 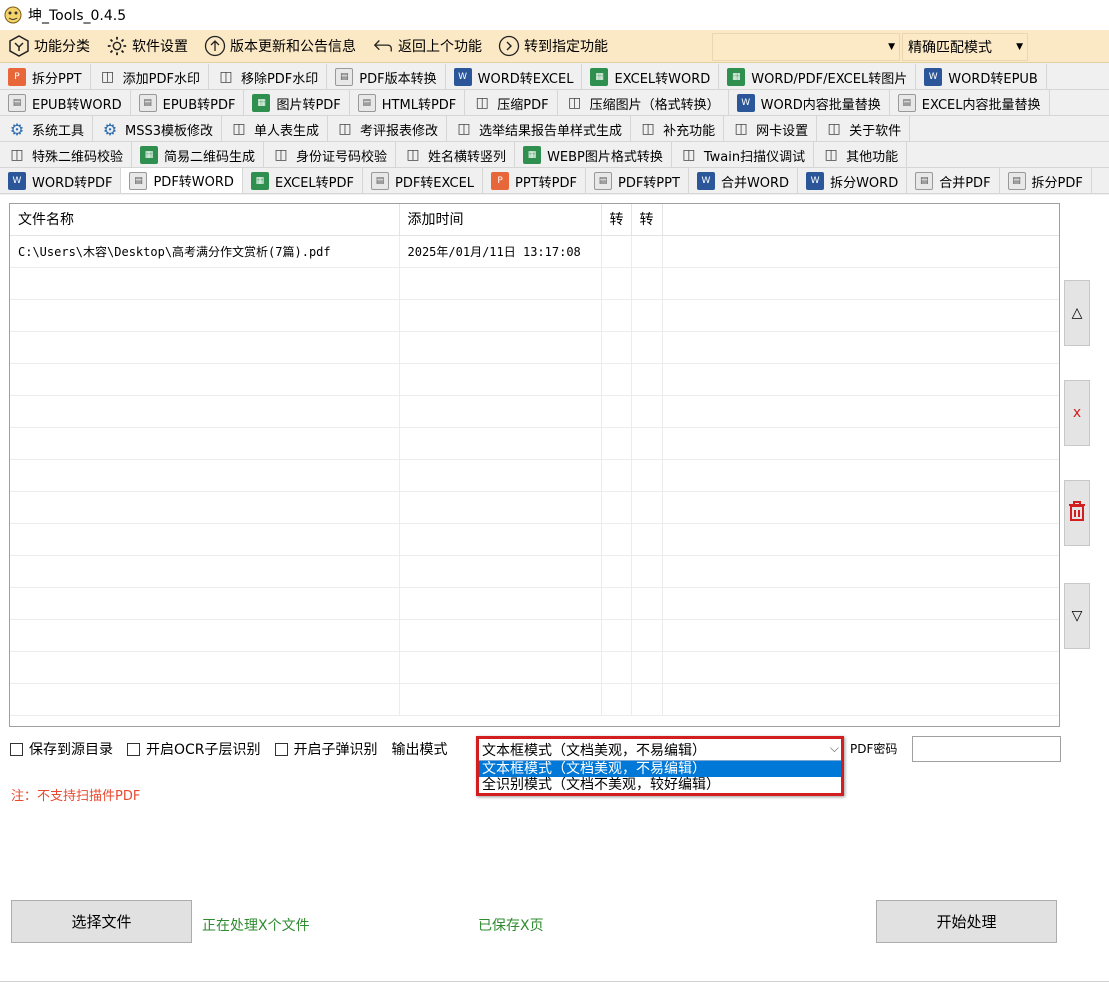 I want to click on feature-tab: ▦ EXCEL转WORD, so click(x=651, y=76).